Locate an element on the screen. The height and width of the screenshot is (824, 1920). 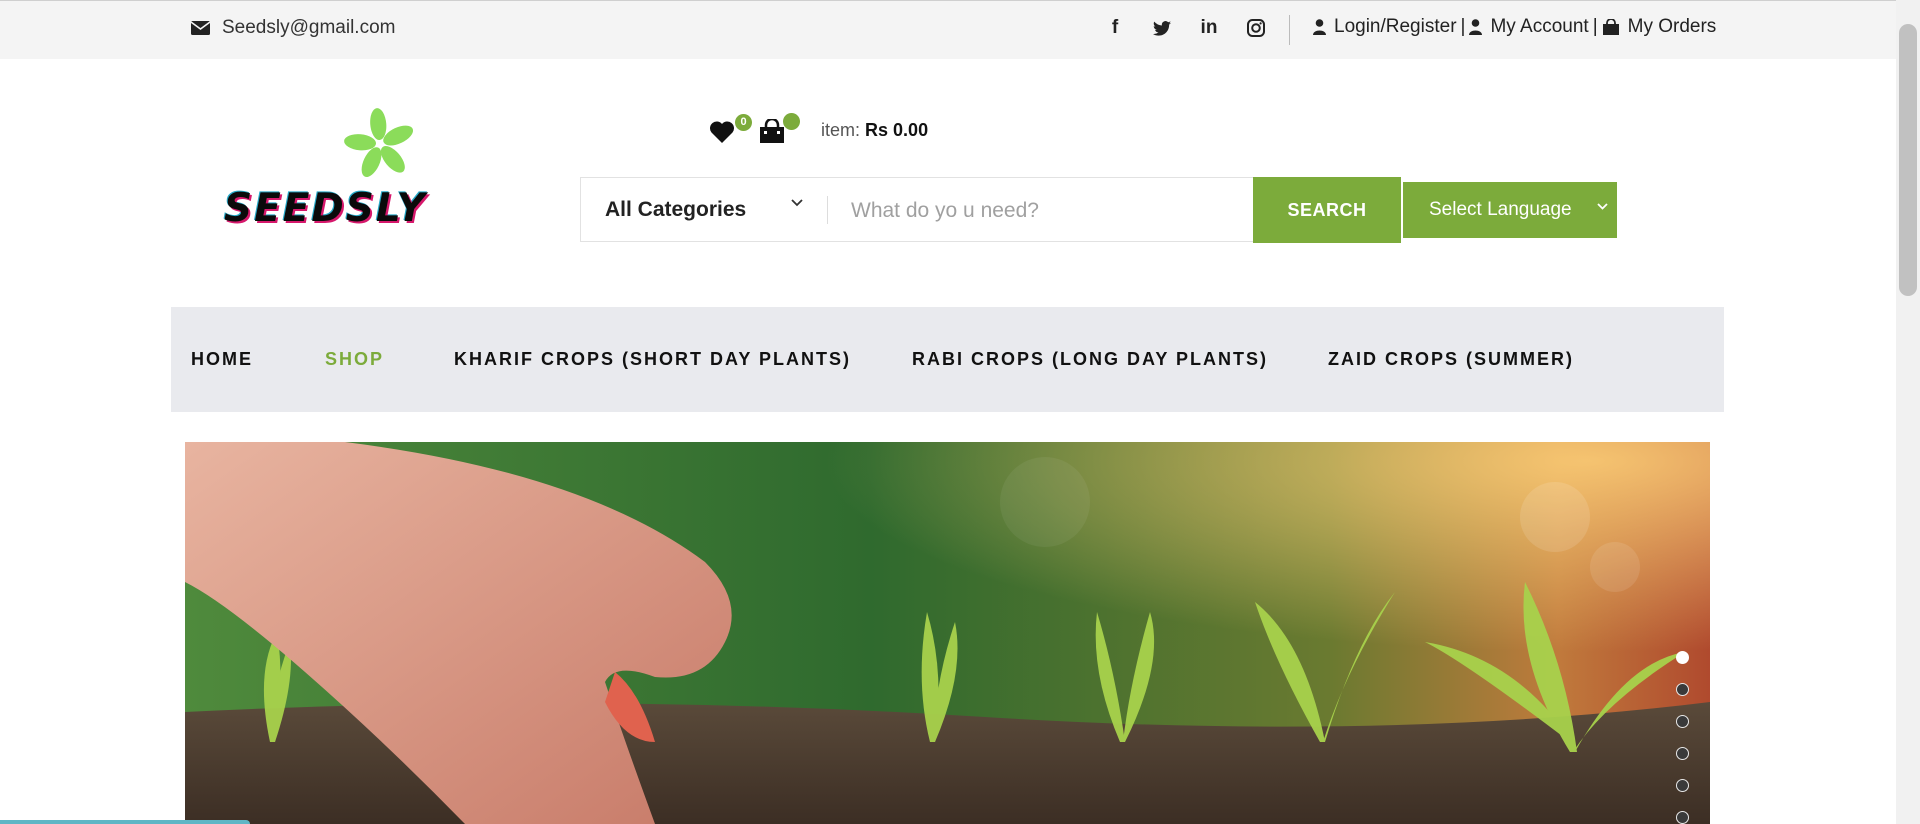
nav-item-kharif-crops: KHARIF CROPS (SHORT DAY PLANTS) is located at coordinates (652, 359).